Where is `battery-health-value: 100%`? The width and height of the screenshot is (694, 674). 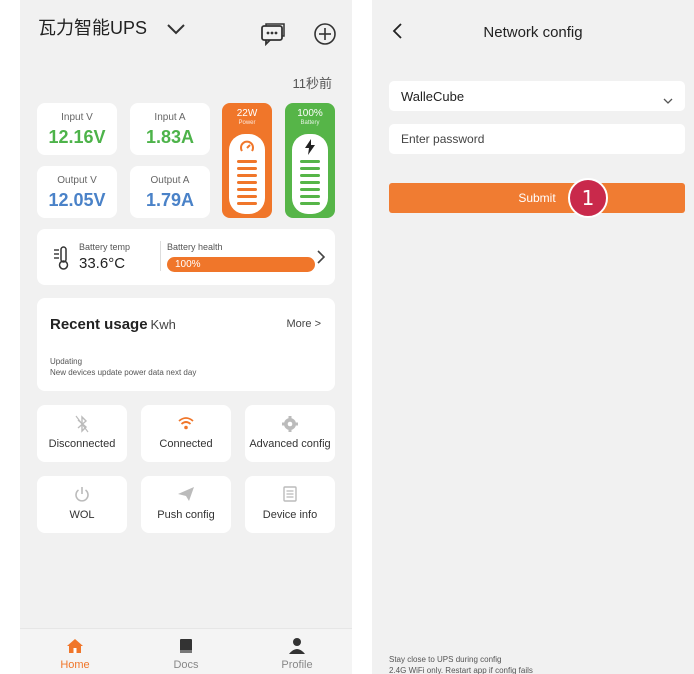 battery-health-value: 100% is located at coordinates (188, 264).